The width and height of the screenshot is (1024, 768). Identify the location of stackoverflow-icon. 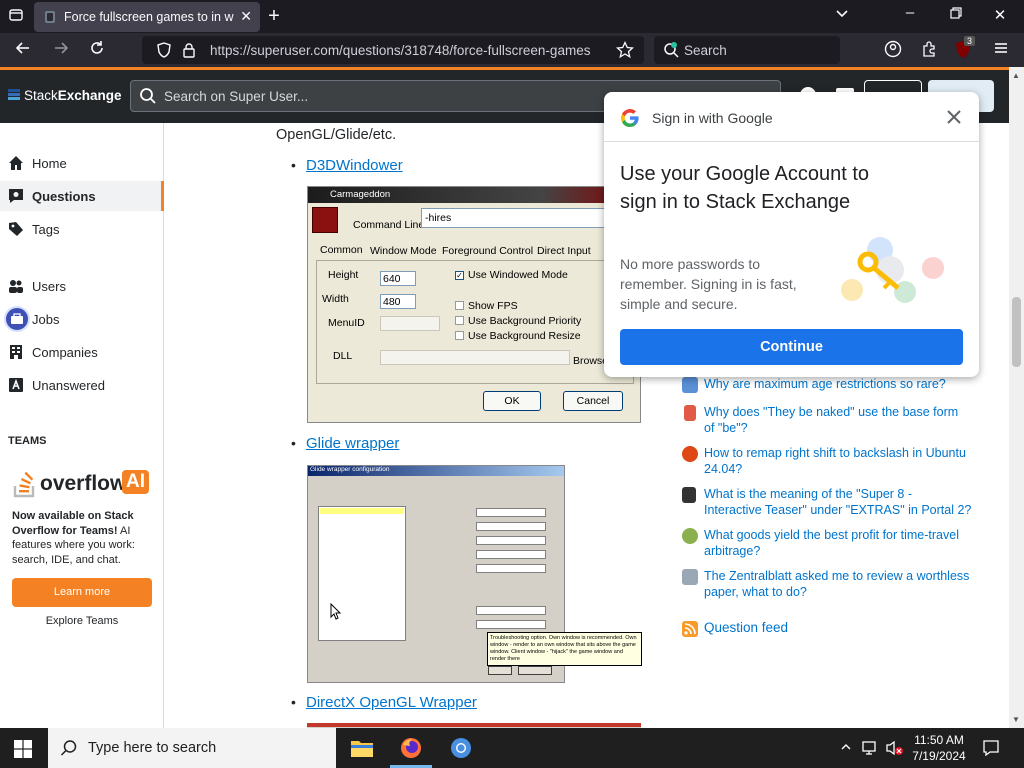
(25, 486).